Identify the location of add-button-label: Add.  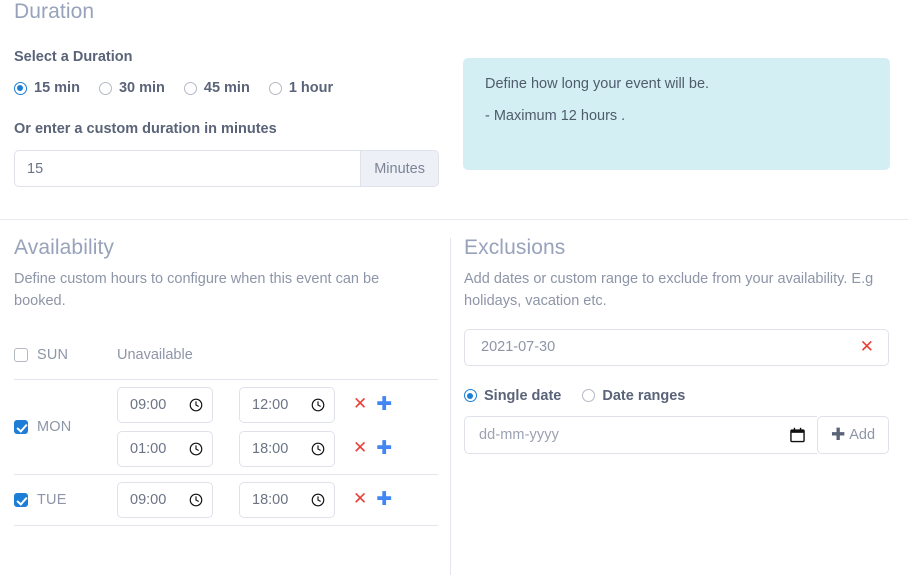
(862, 434).